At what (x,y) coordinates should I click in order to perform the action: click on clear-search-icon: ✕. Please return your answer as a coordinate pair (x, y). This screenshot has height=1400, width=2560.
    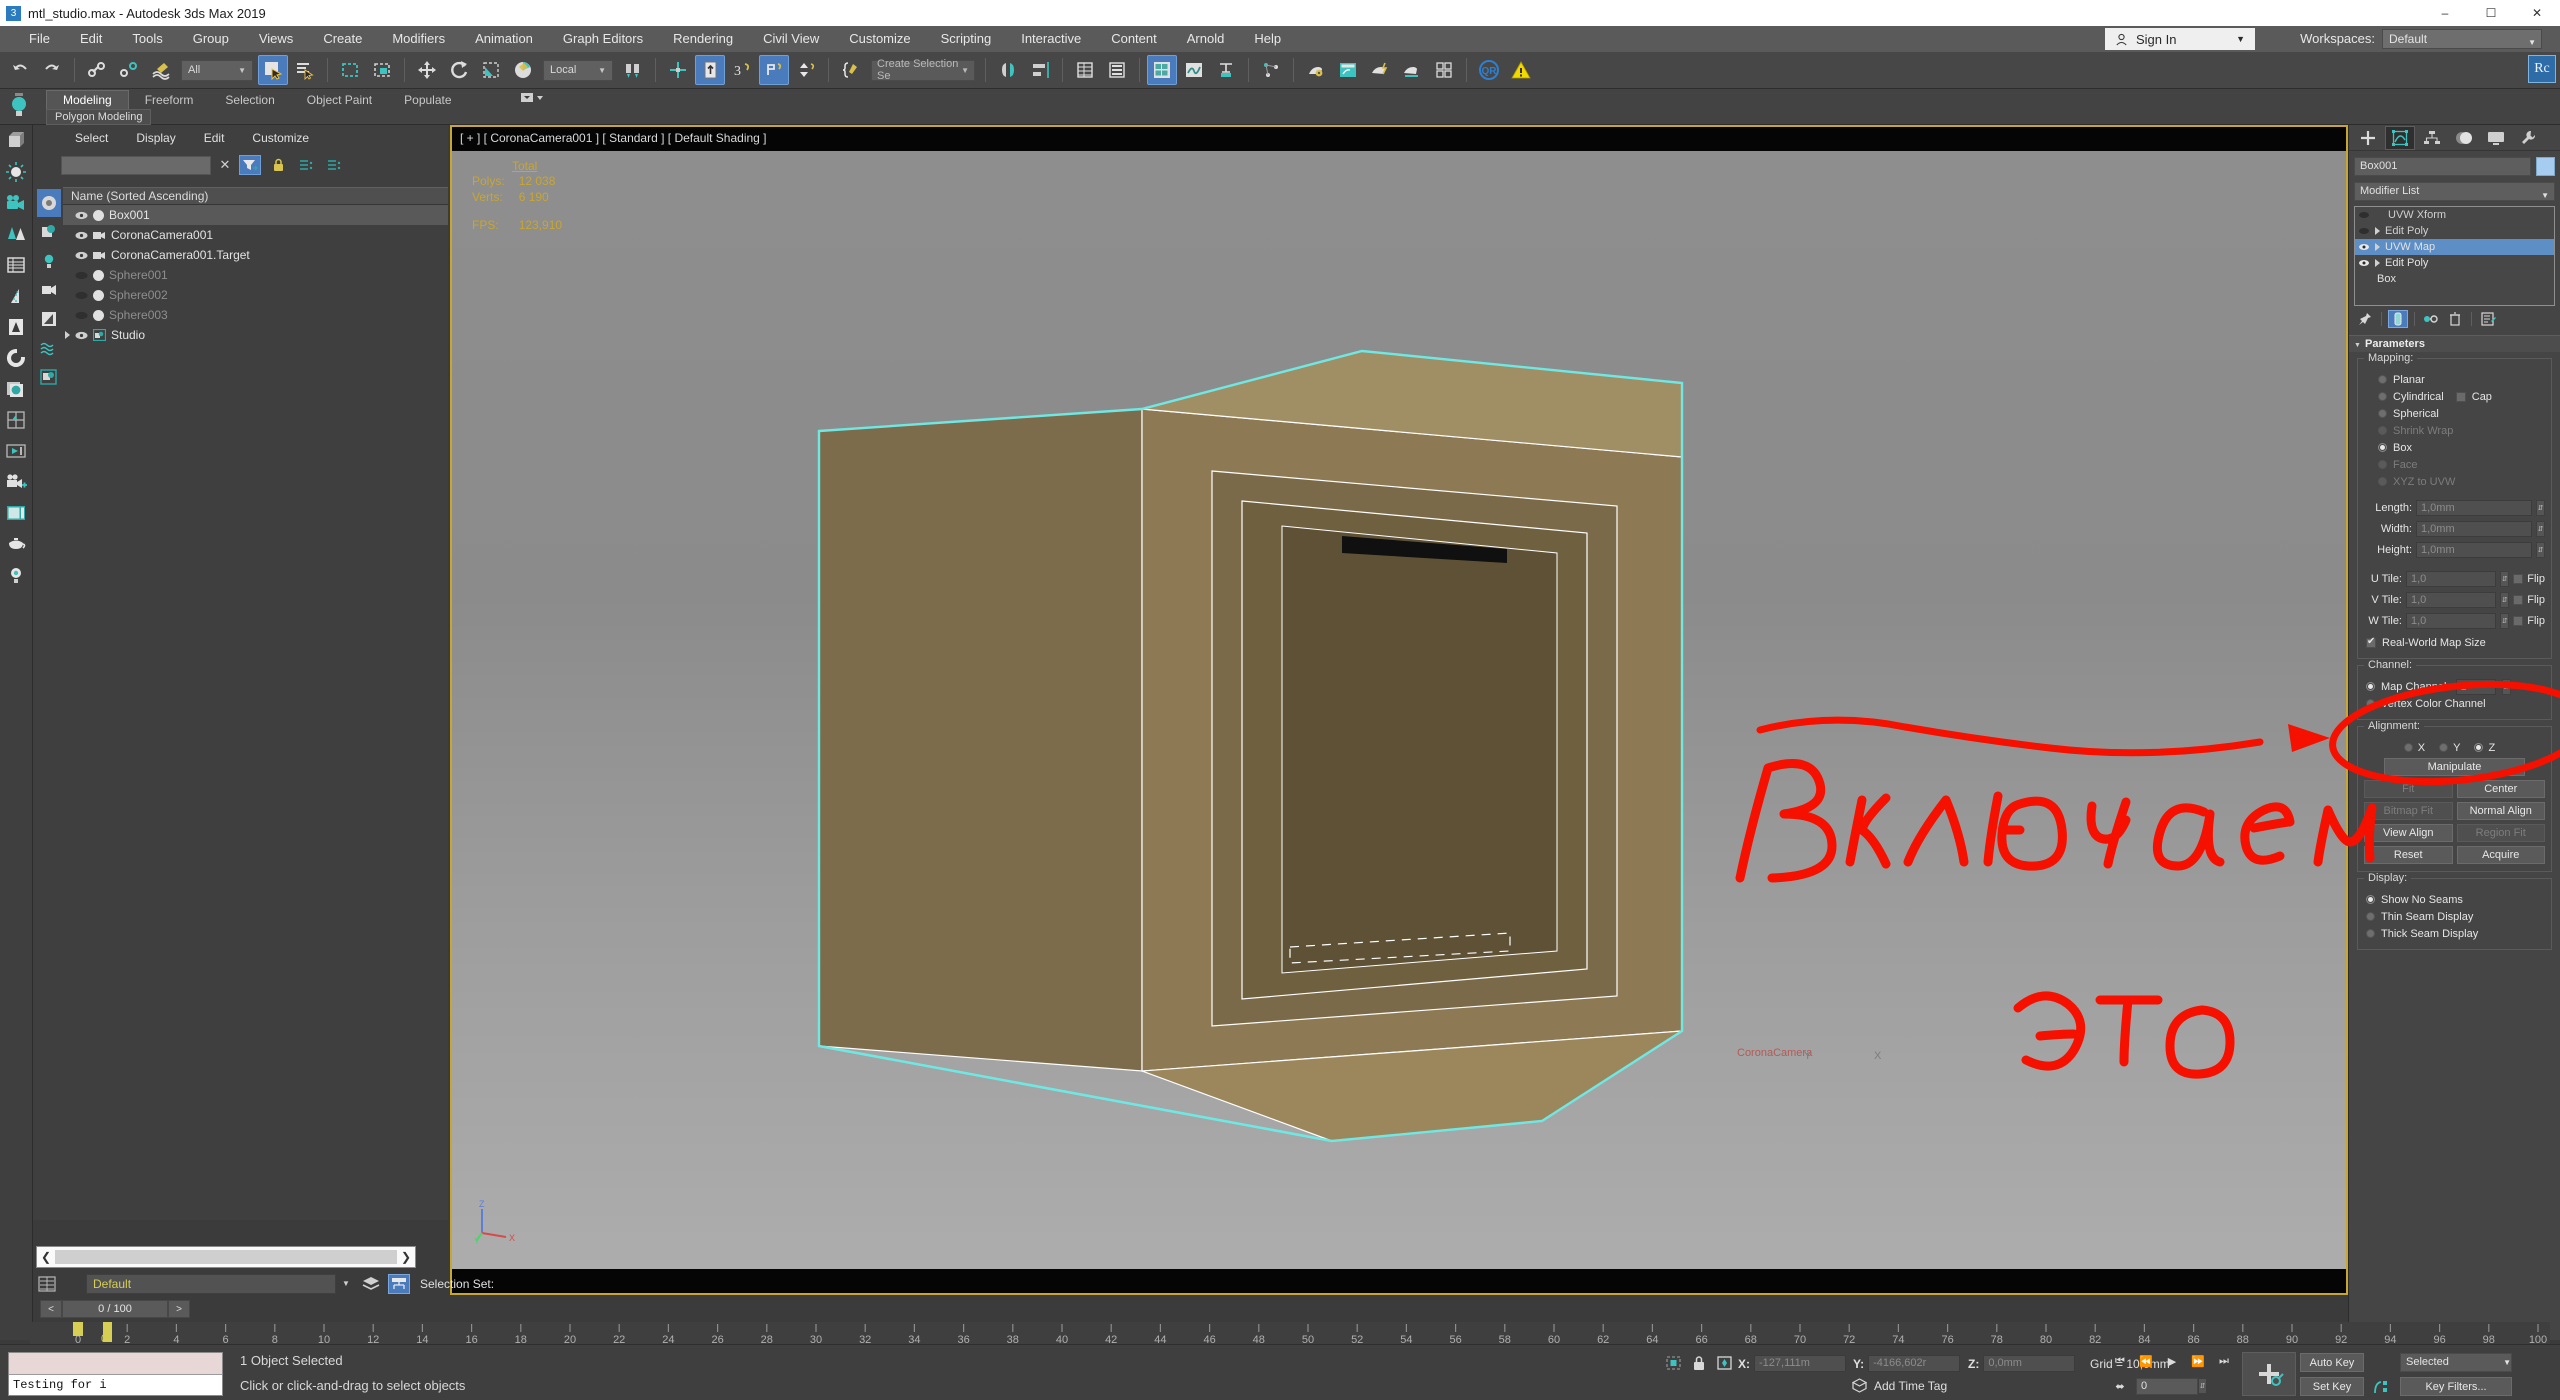
    Looking at the image, I should click on (225, 165).